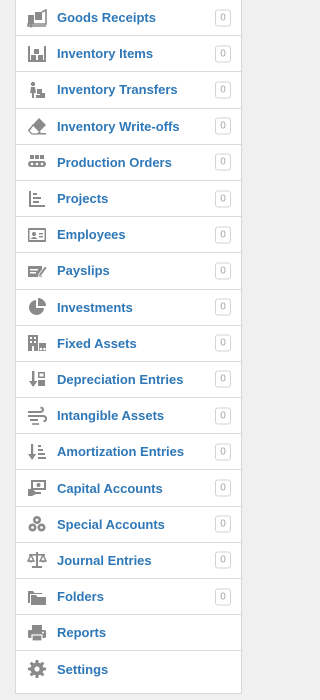 This screenshot has width=320, height=700. I want to click on inventory-items-icon, so click(37, 54).